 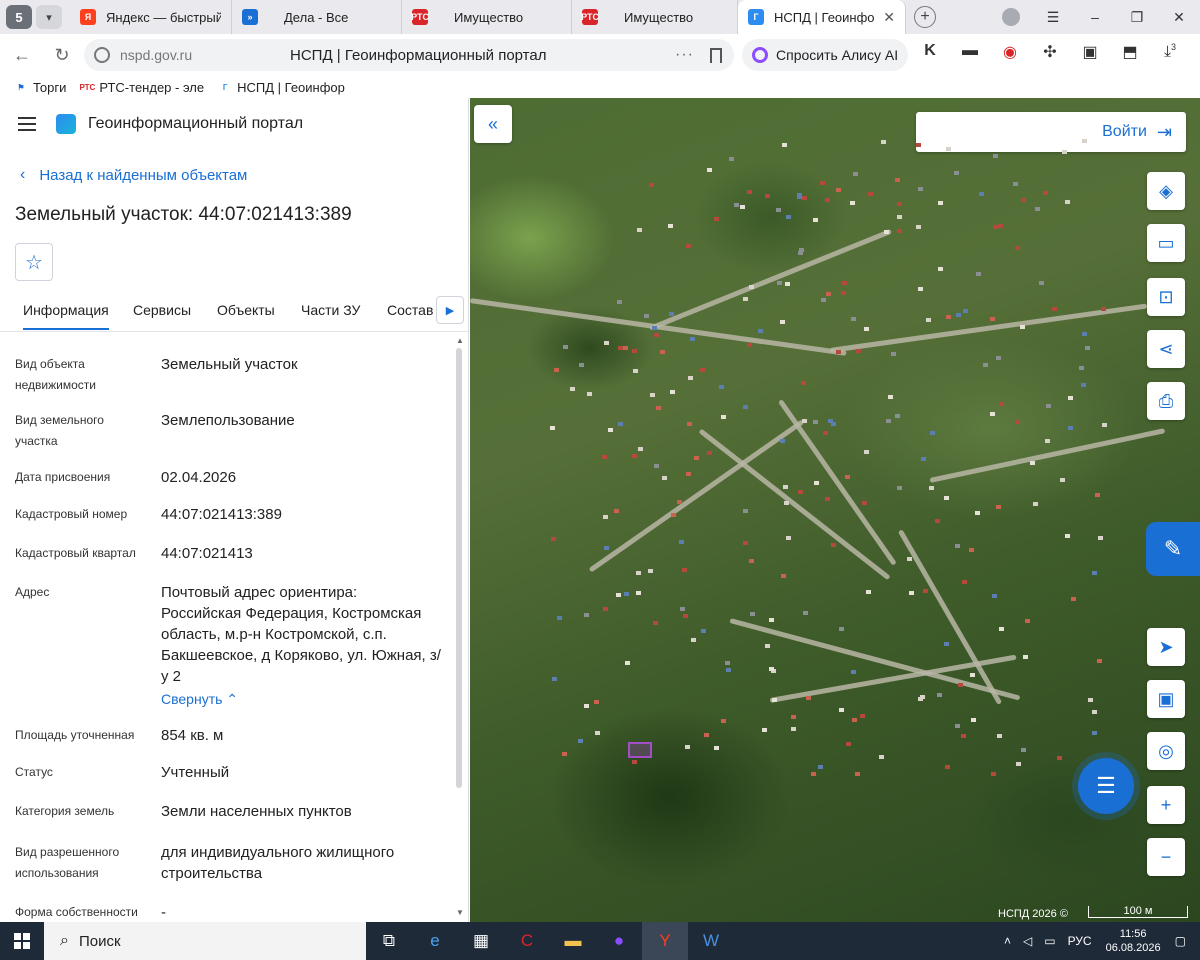 I want to click on geo-search-icon: ◎, so click(x=1166, y=751).